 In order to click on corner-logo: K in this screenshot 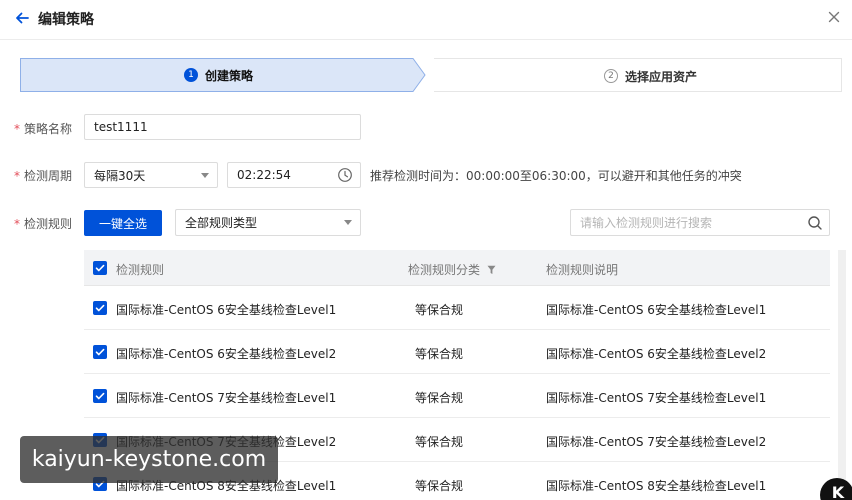, I will do `click(836, 489)`.